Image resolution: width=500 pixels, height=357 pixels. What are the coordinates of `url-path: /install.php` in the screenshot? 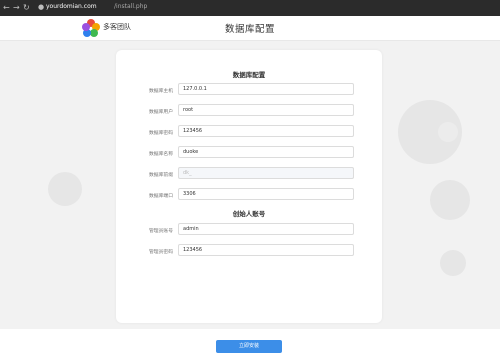 It's located at (131, 6).